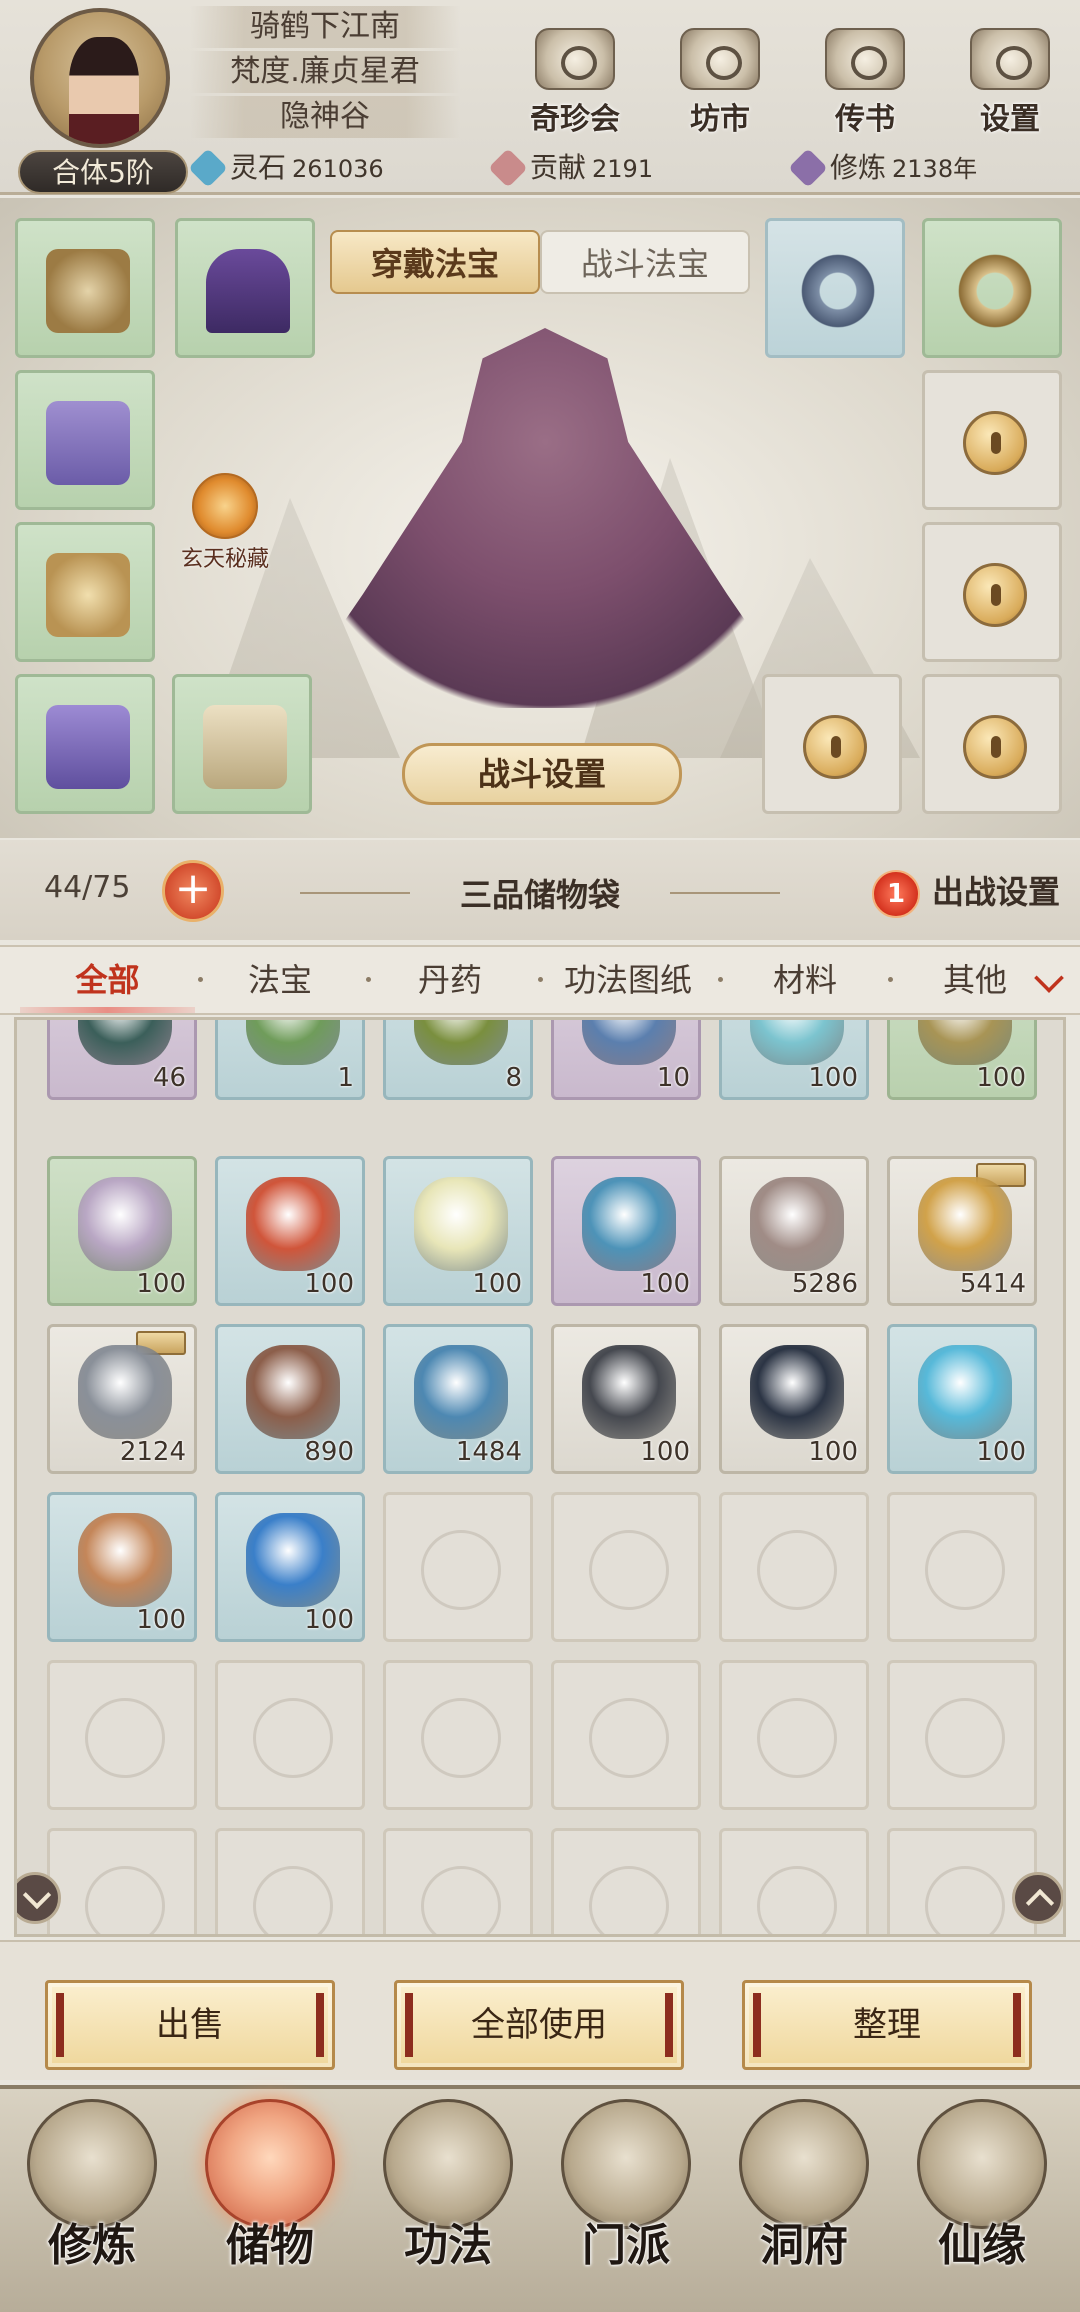 Image resolution: width=1080 pixels, height=2312 pixels. I want to click on rank-badge: 合体5阶, so click(103, 172).